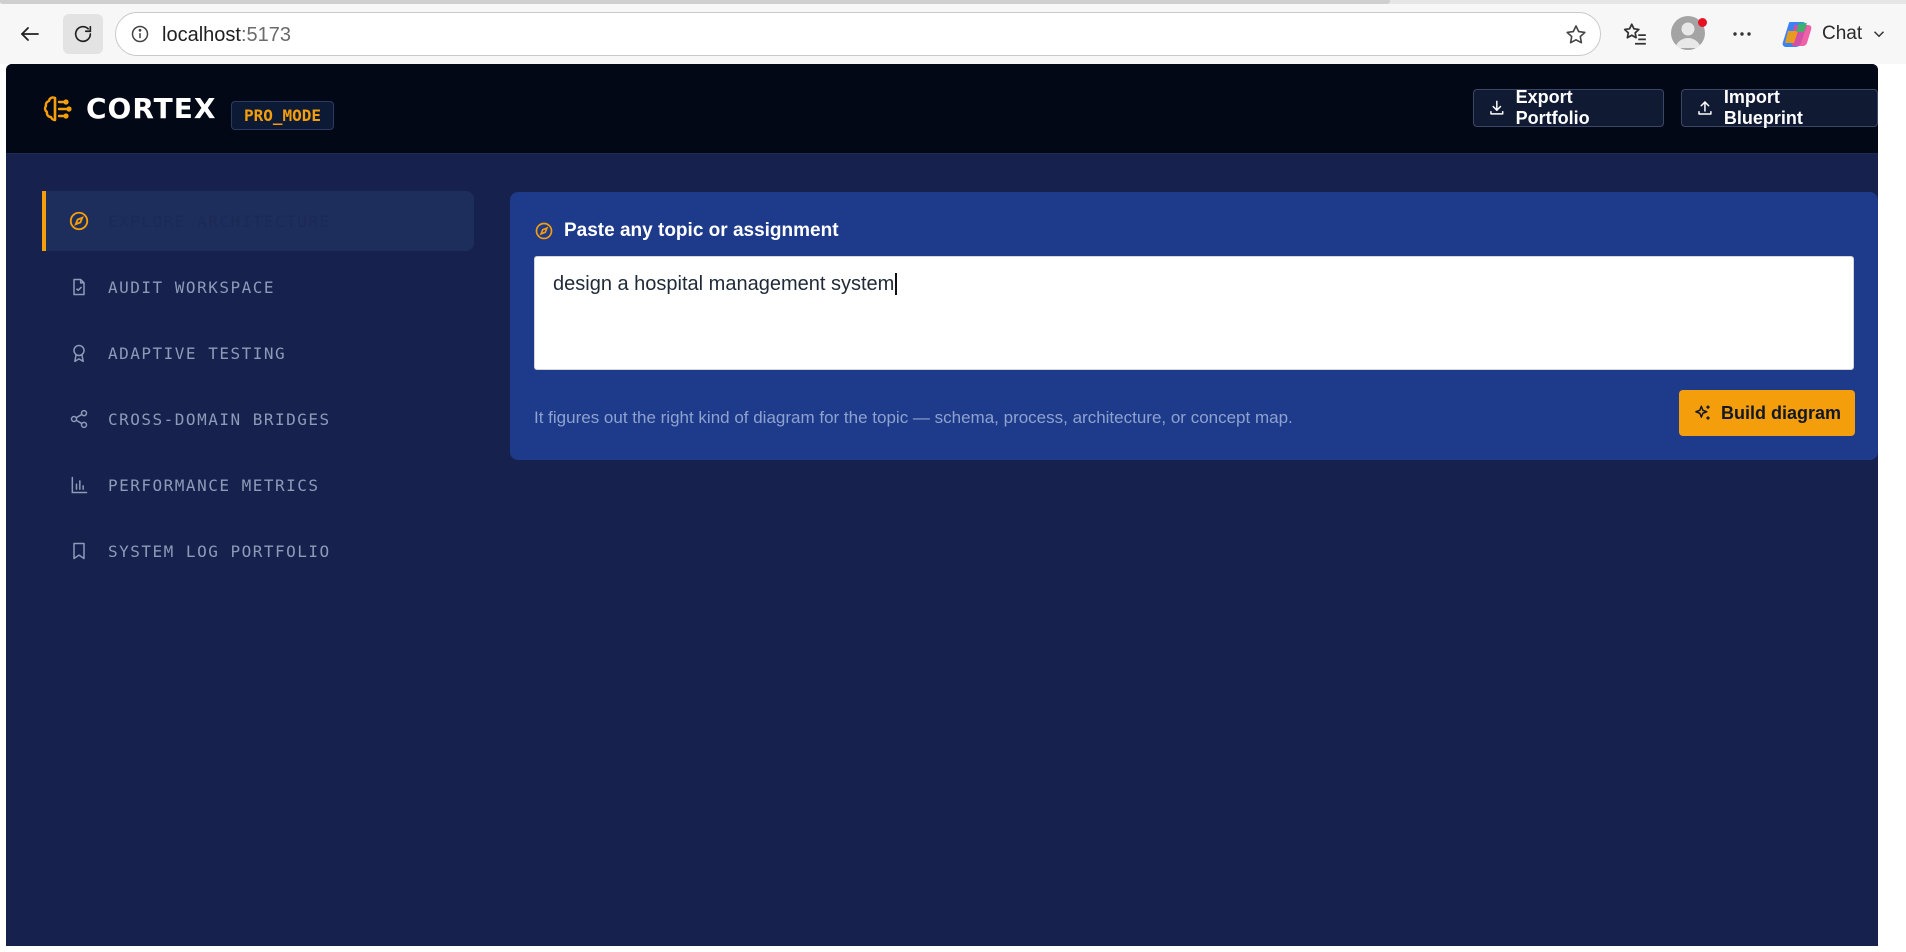 Image resolution: width=1906 pixels, height=952 pixels. I want to click on browser-toolbar: localhost:5173 Chat, so click(953, 32).